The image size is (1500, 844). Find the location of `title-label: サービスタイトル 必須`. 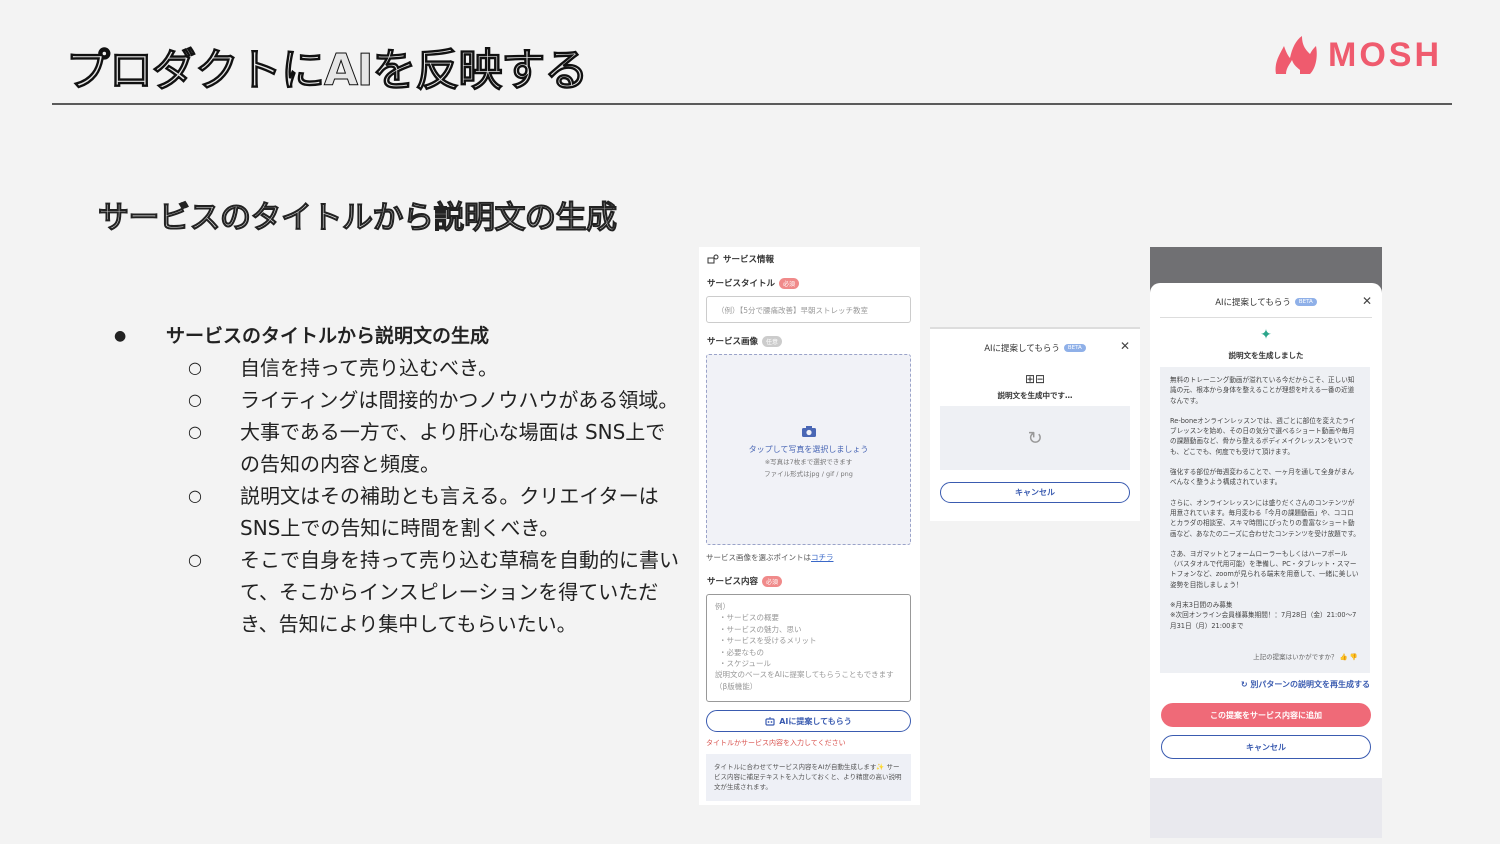

title-label: サービスタイトル 必須 is located at coordinates (753, 283).